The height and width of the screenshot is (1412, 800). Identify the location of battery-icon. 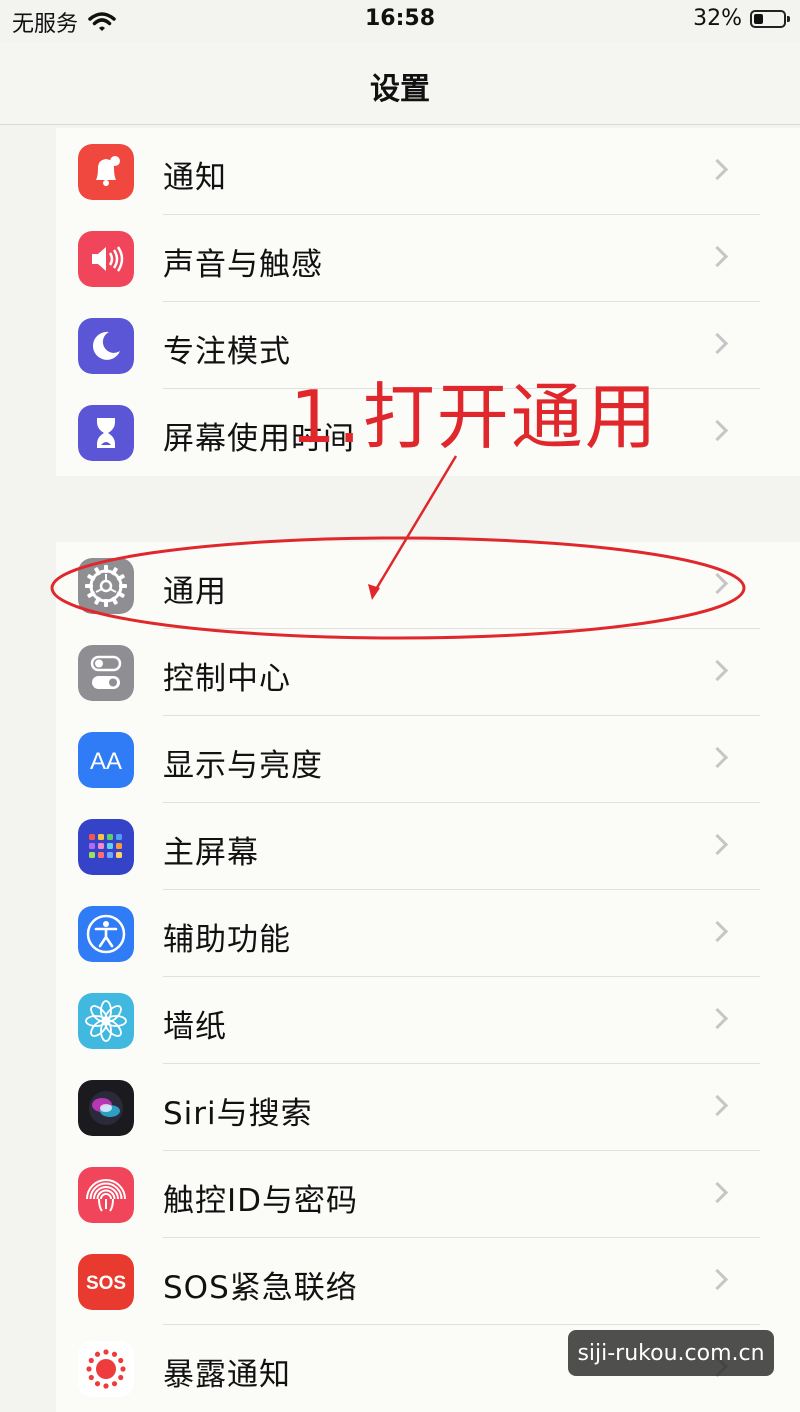
(770, 18).